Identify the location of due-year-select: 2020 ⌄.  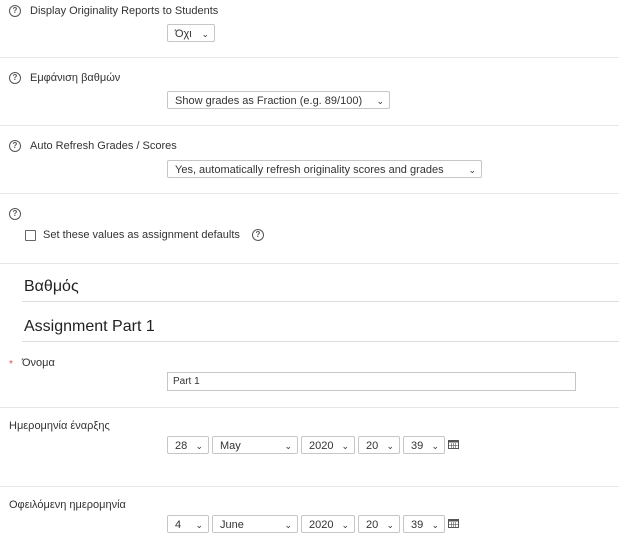
(328, 524).